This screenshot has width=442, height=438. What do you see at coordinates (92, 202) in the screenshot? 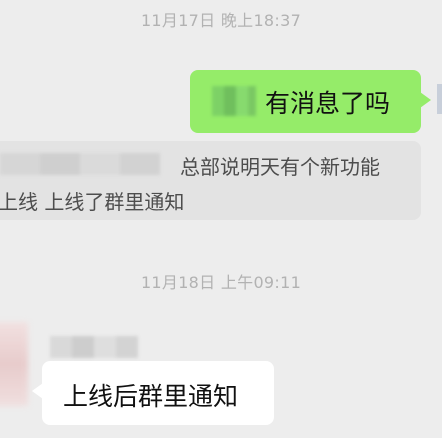
I see `received-message-text: 上线 上线了群里通知` at bounding box center [92, 202].